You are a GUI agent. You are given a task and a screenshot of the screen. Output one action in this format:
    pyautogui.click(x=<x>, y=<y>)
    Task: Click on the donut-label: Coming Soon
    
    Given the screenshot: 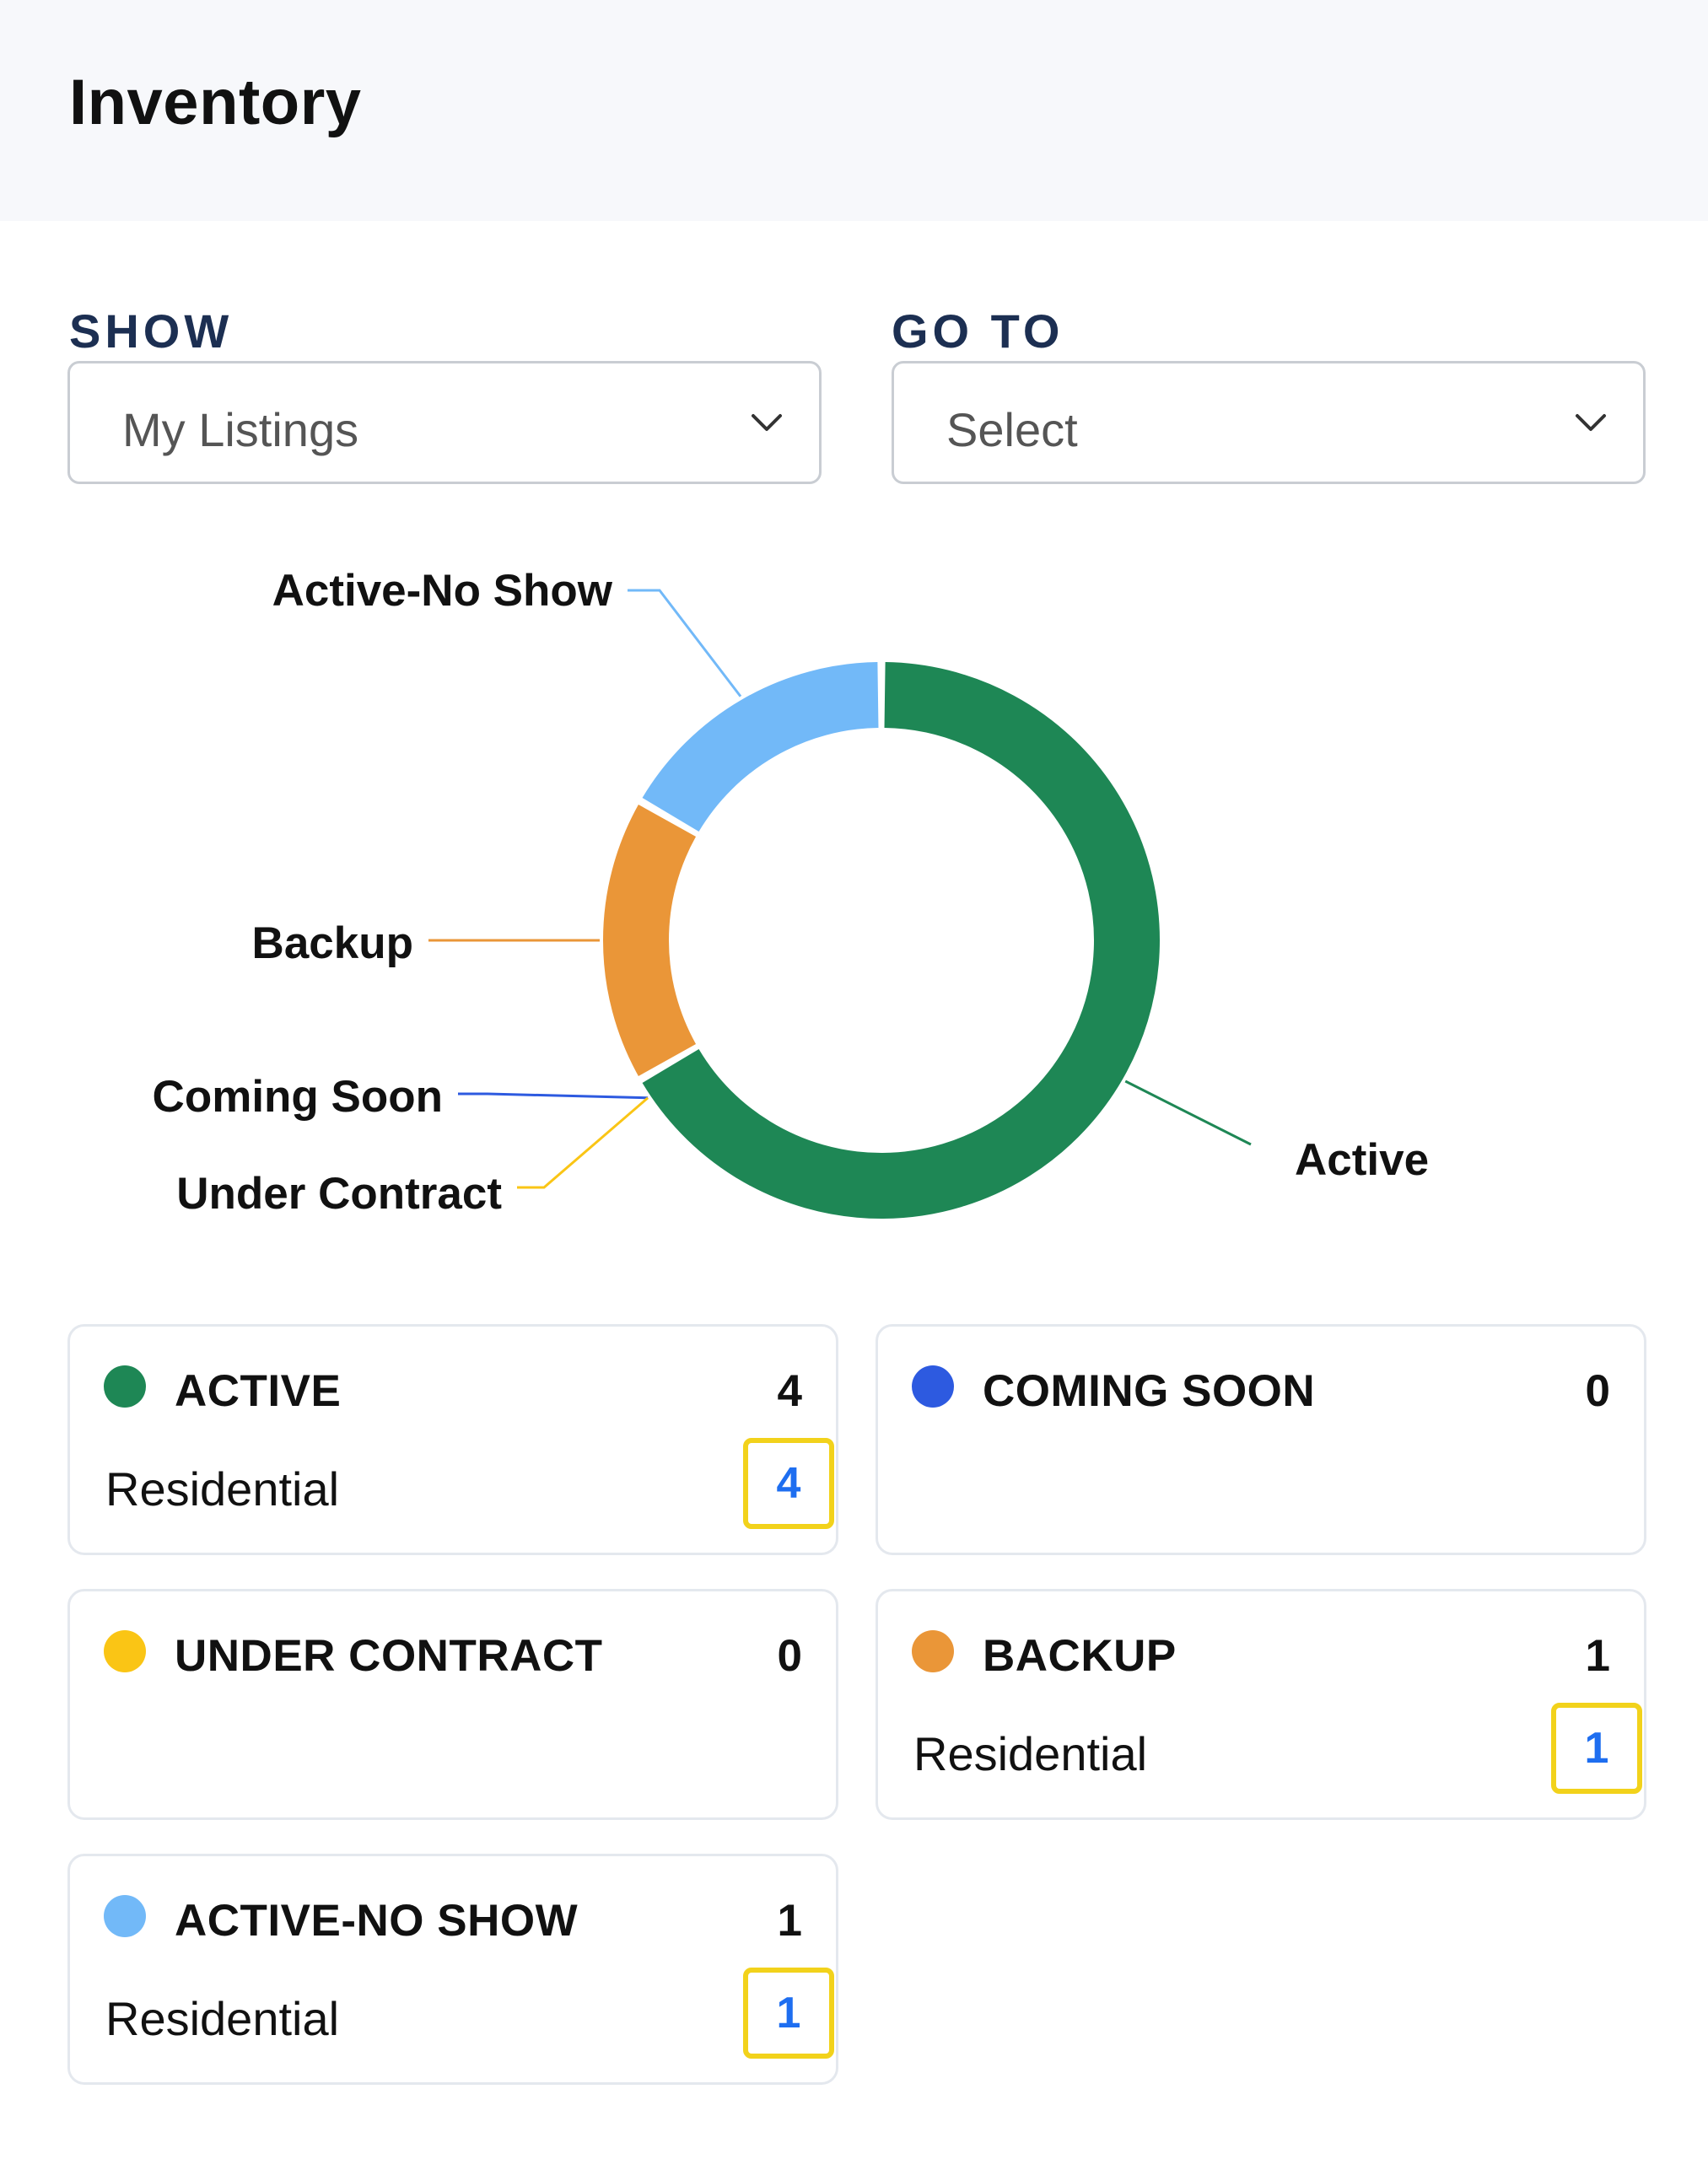 What is the action you would take?
    pyautogui.click(x=298, y=1097)
    